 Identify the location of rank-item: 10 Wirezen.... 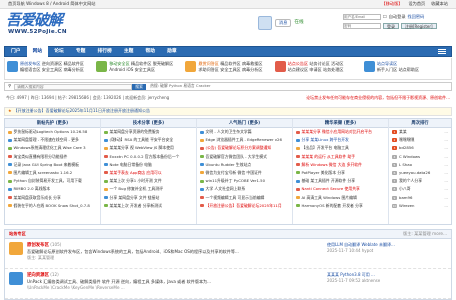
(420, 206).